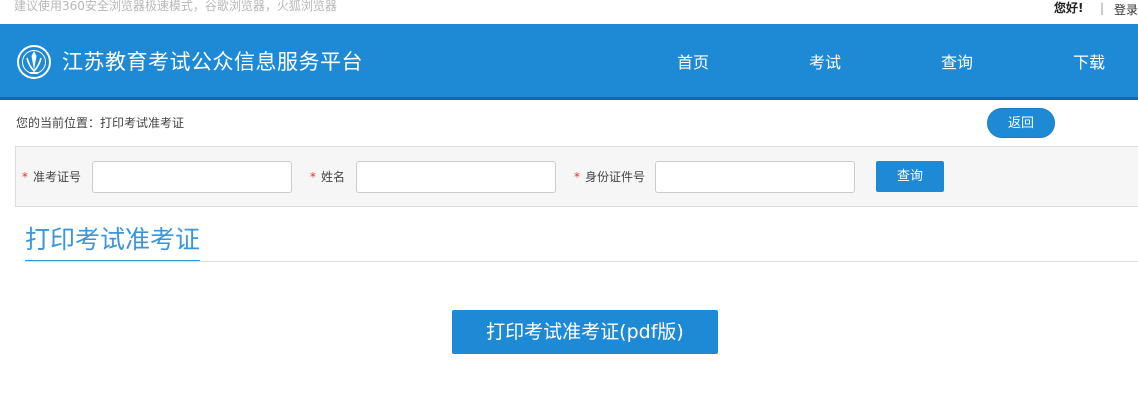 This screenshot has width=1138, height=395. I want to click on id-number-label-text: 身份证件号, so click(615, 177).